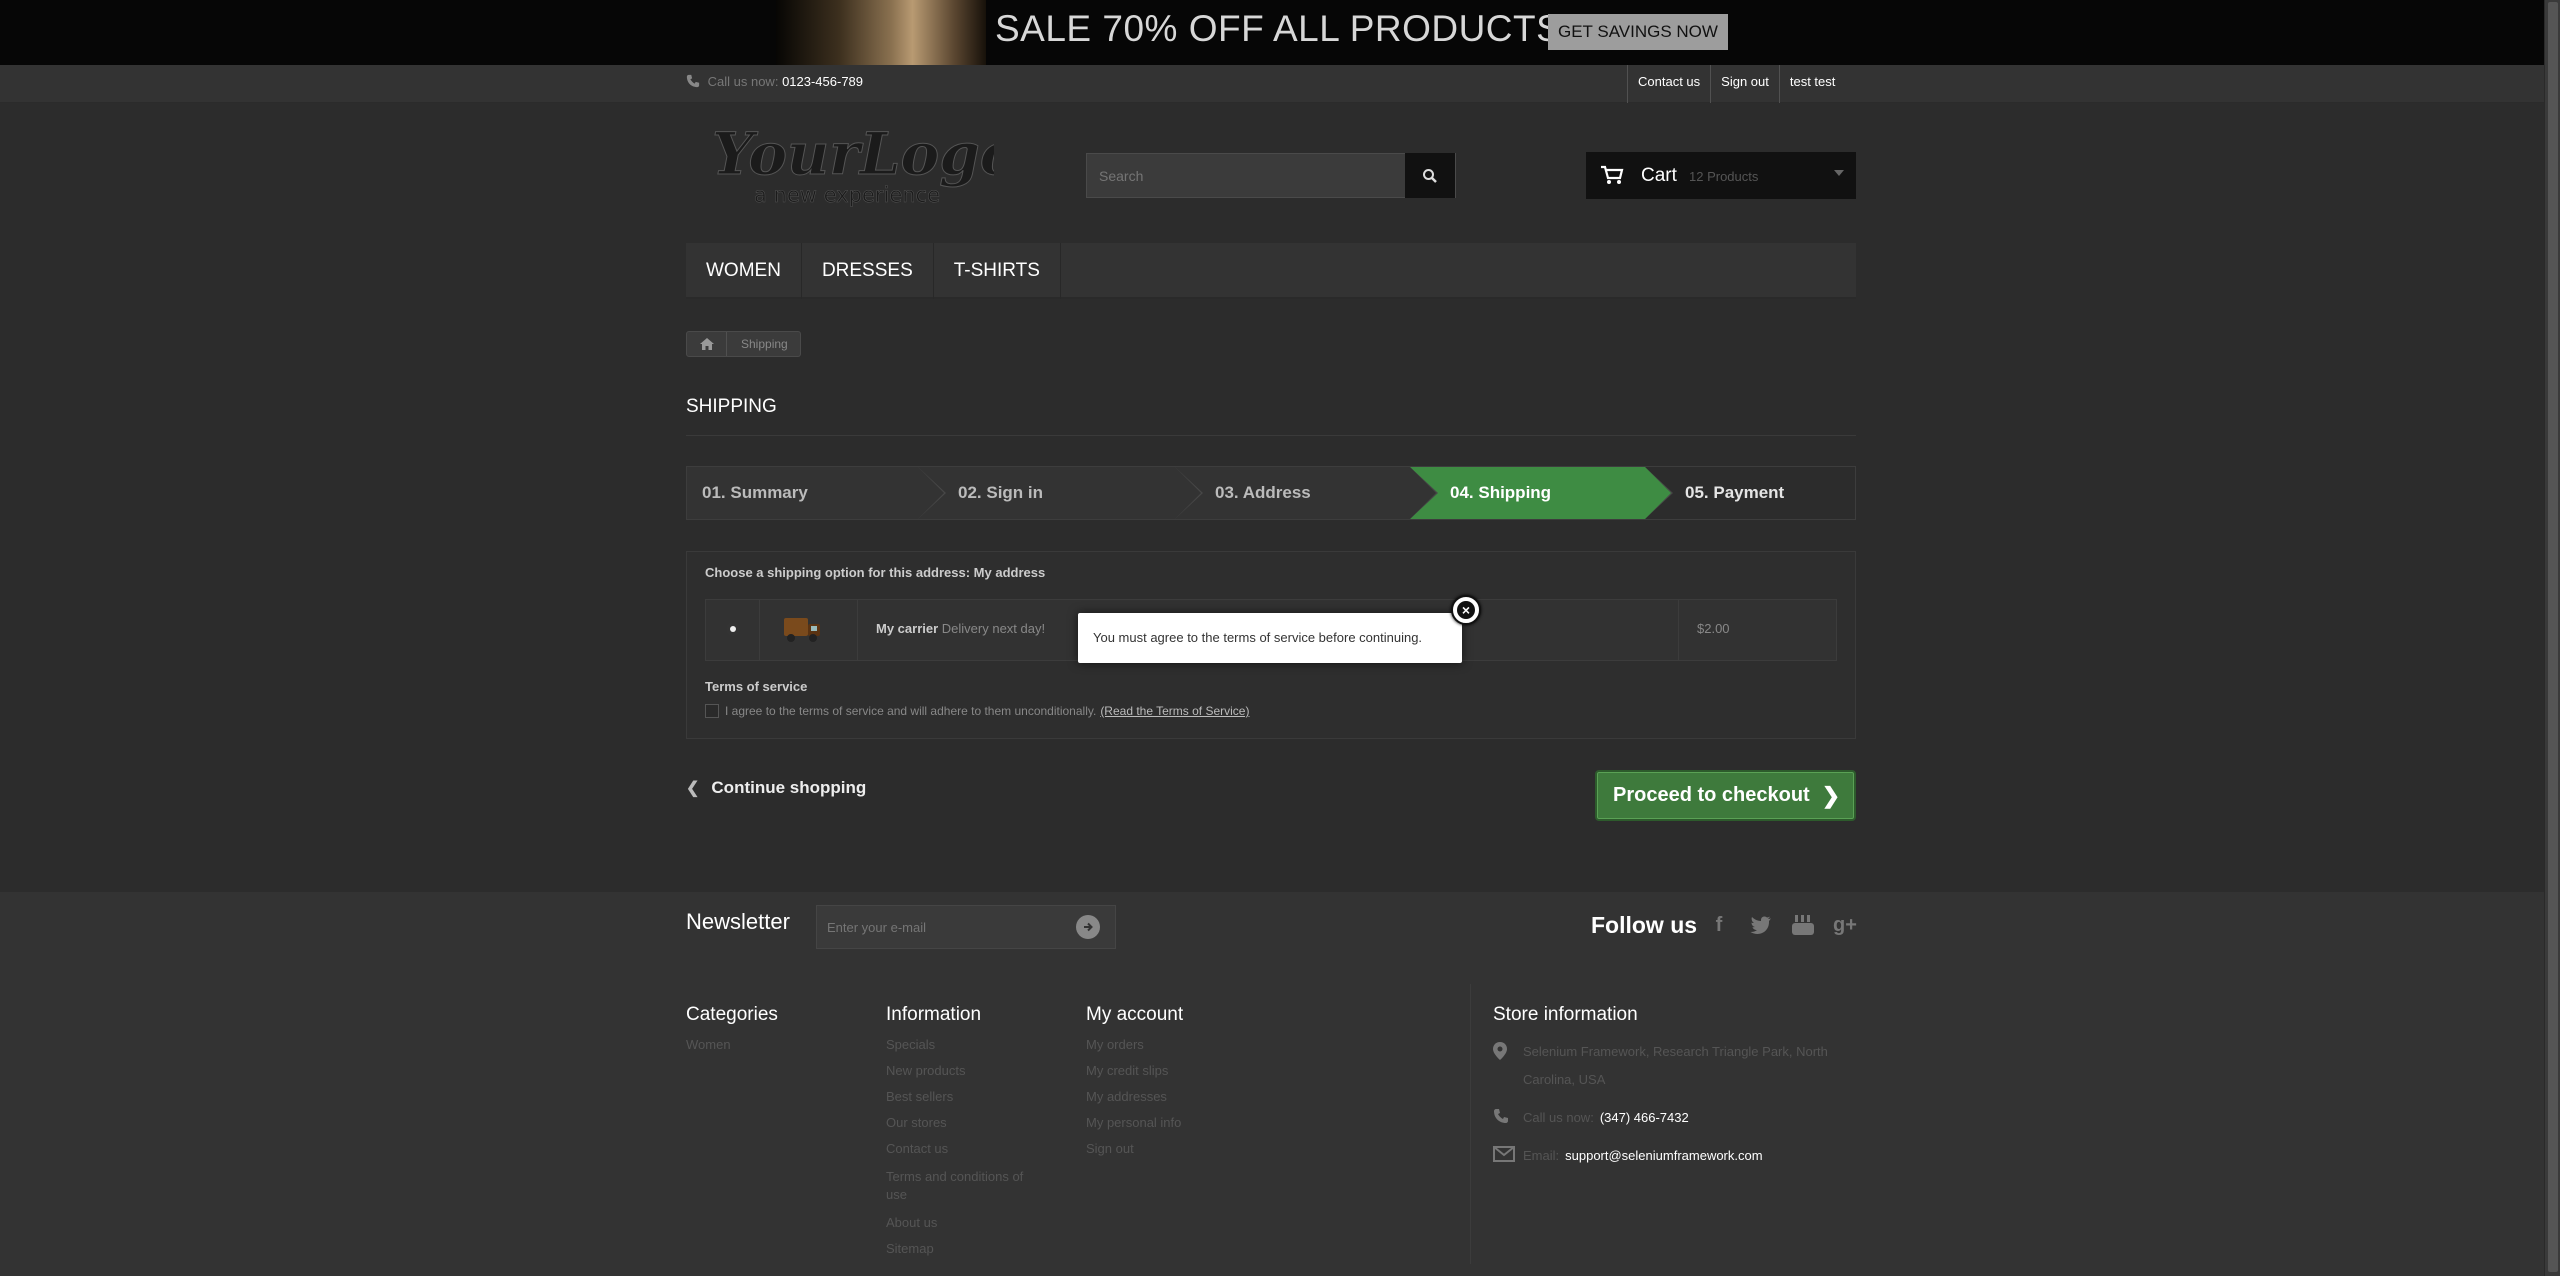  I want to click on follow-us-title: Follow us, so click(1644, 925).